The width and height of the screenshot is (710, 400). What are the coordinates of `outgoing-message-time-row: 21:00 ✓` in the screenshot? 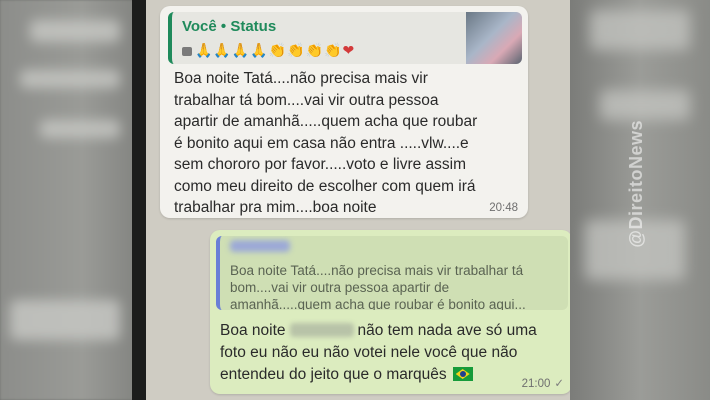 It's located at (543, 383).